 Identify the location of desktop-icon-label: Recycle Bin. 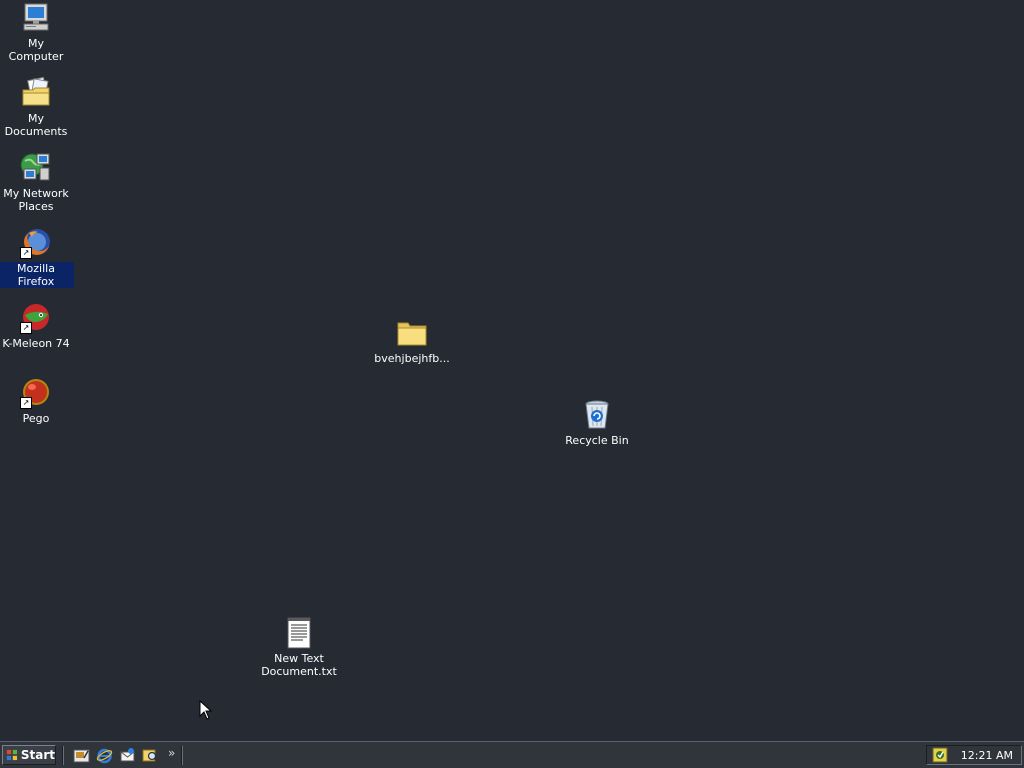
(597, 440).